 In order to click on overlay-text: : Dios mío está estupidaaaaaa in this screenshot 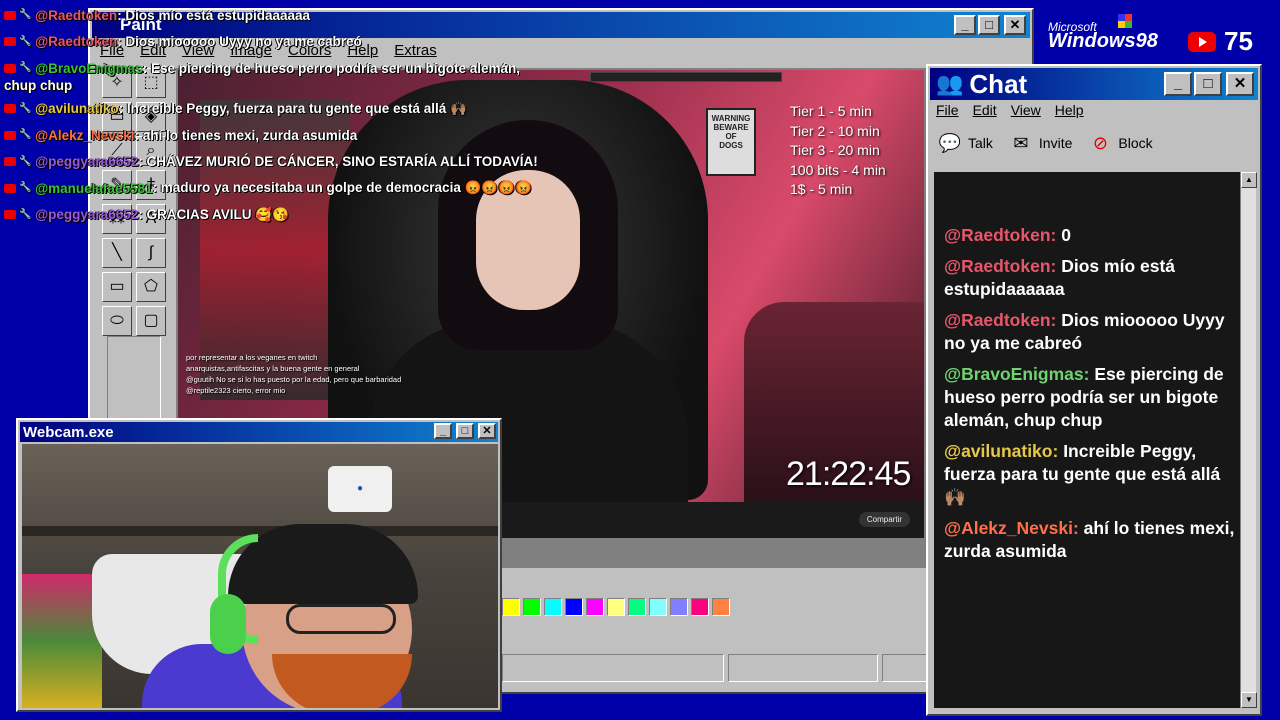, I will do `click(214, 15)`.